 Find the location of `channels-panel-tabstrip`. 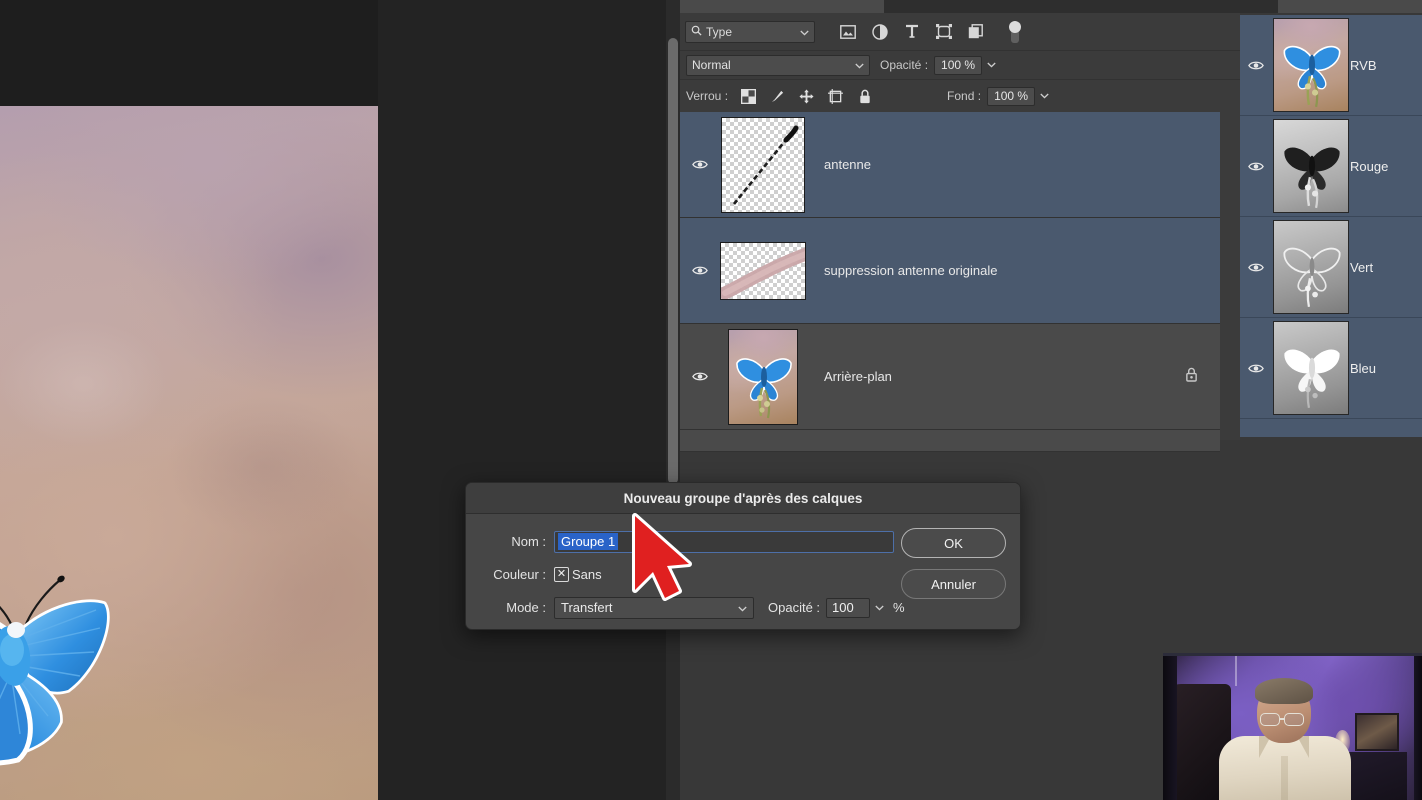

channels-panel-tabstrip is located at coordinates (1331, 6).